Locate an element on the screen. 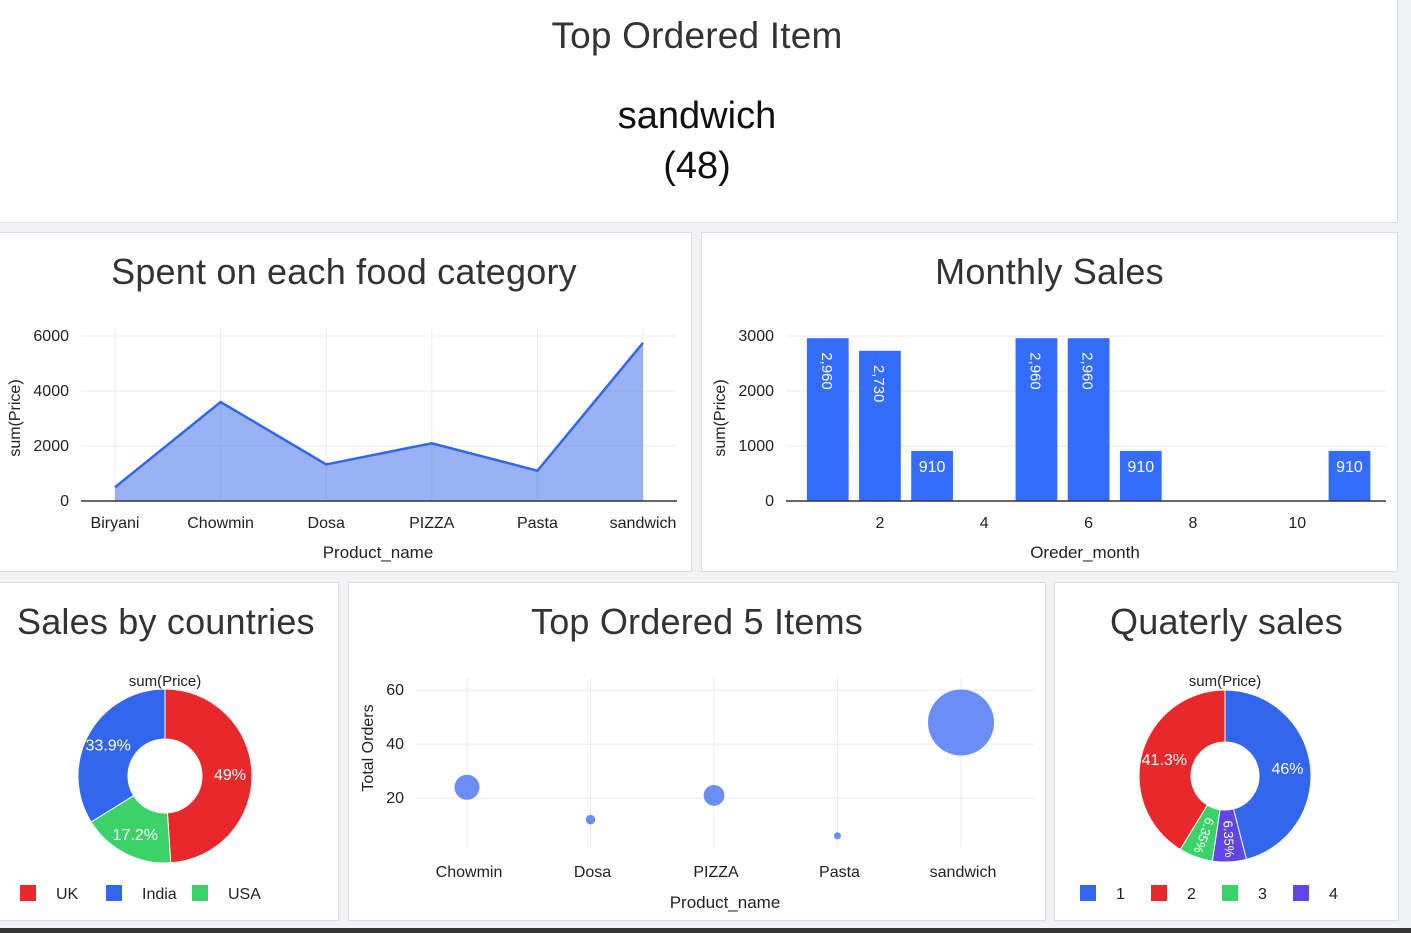 This screenshot has height=933, width=1411. slice-label: 46% is located at coordinates (1287, 769).